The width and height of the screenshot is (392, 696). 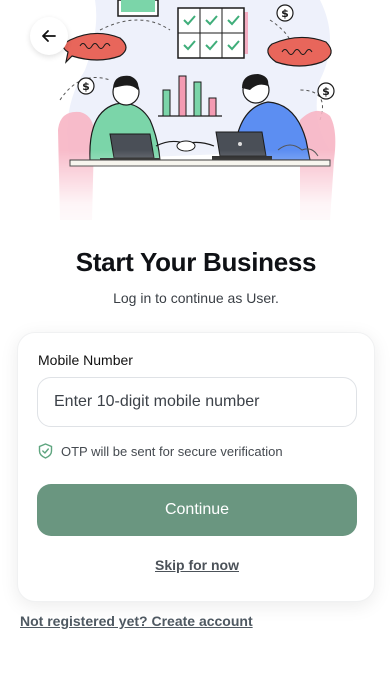 What do you see at coordinates (197, 510) in the screenshot?
I see `continue-button: Continue` at bounding box center [197, 510].